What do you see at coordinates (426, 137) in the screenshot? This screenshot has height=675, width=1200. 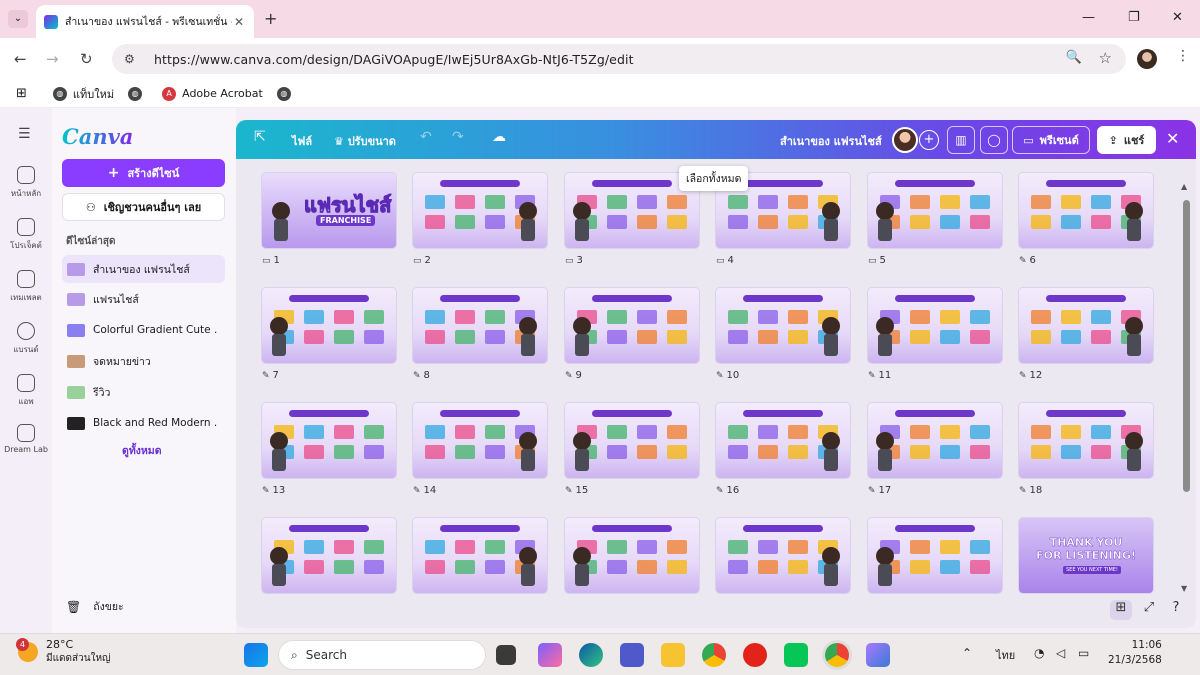 I see `undo-icon: ↶` at bounding box center [426, 137].